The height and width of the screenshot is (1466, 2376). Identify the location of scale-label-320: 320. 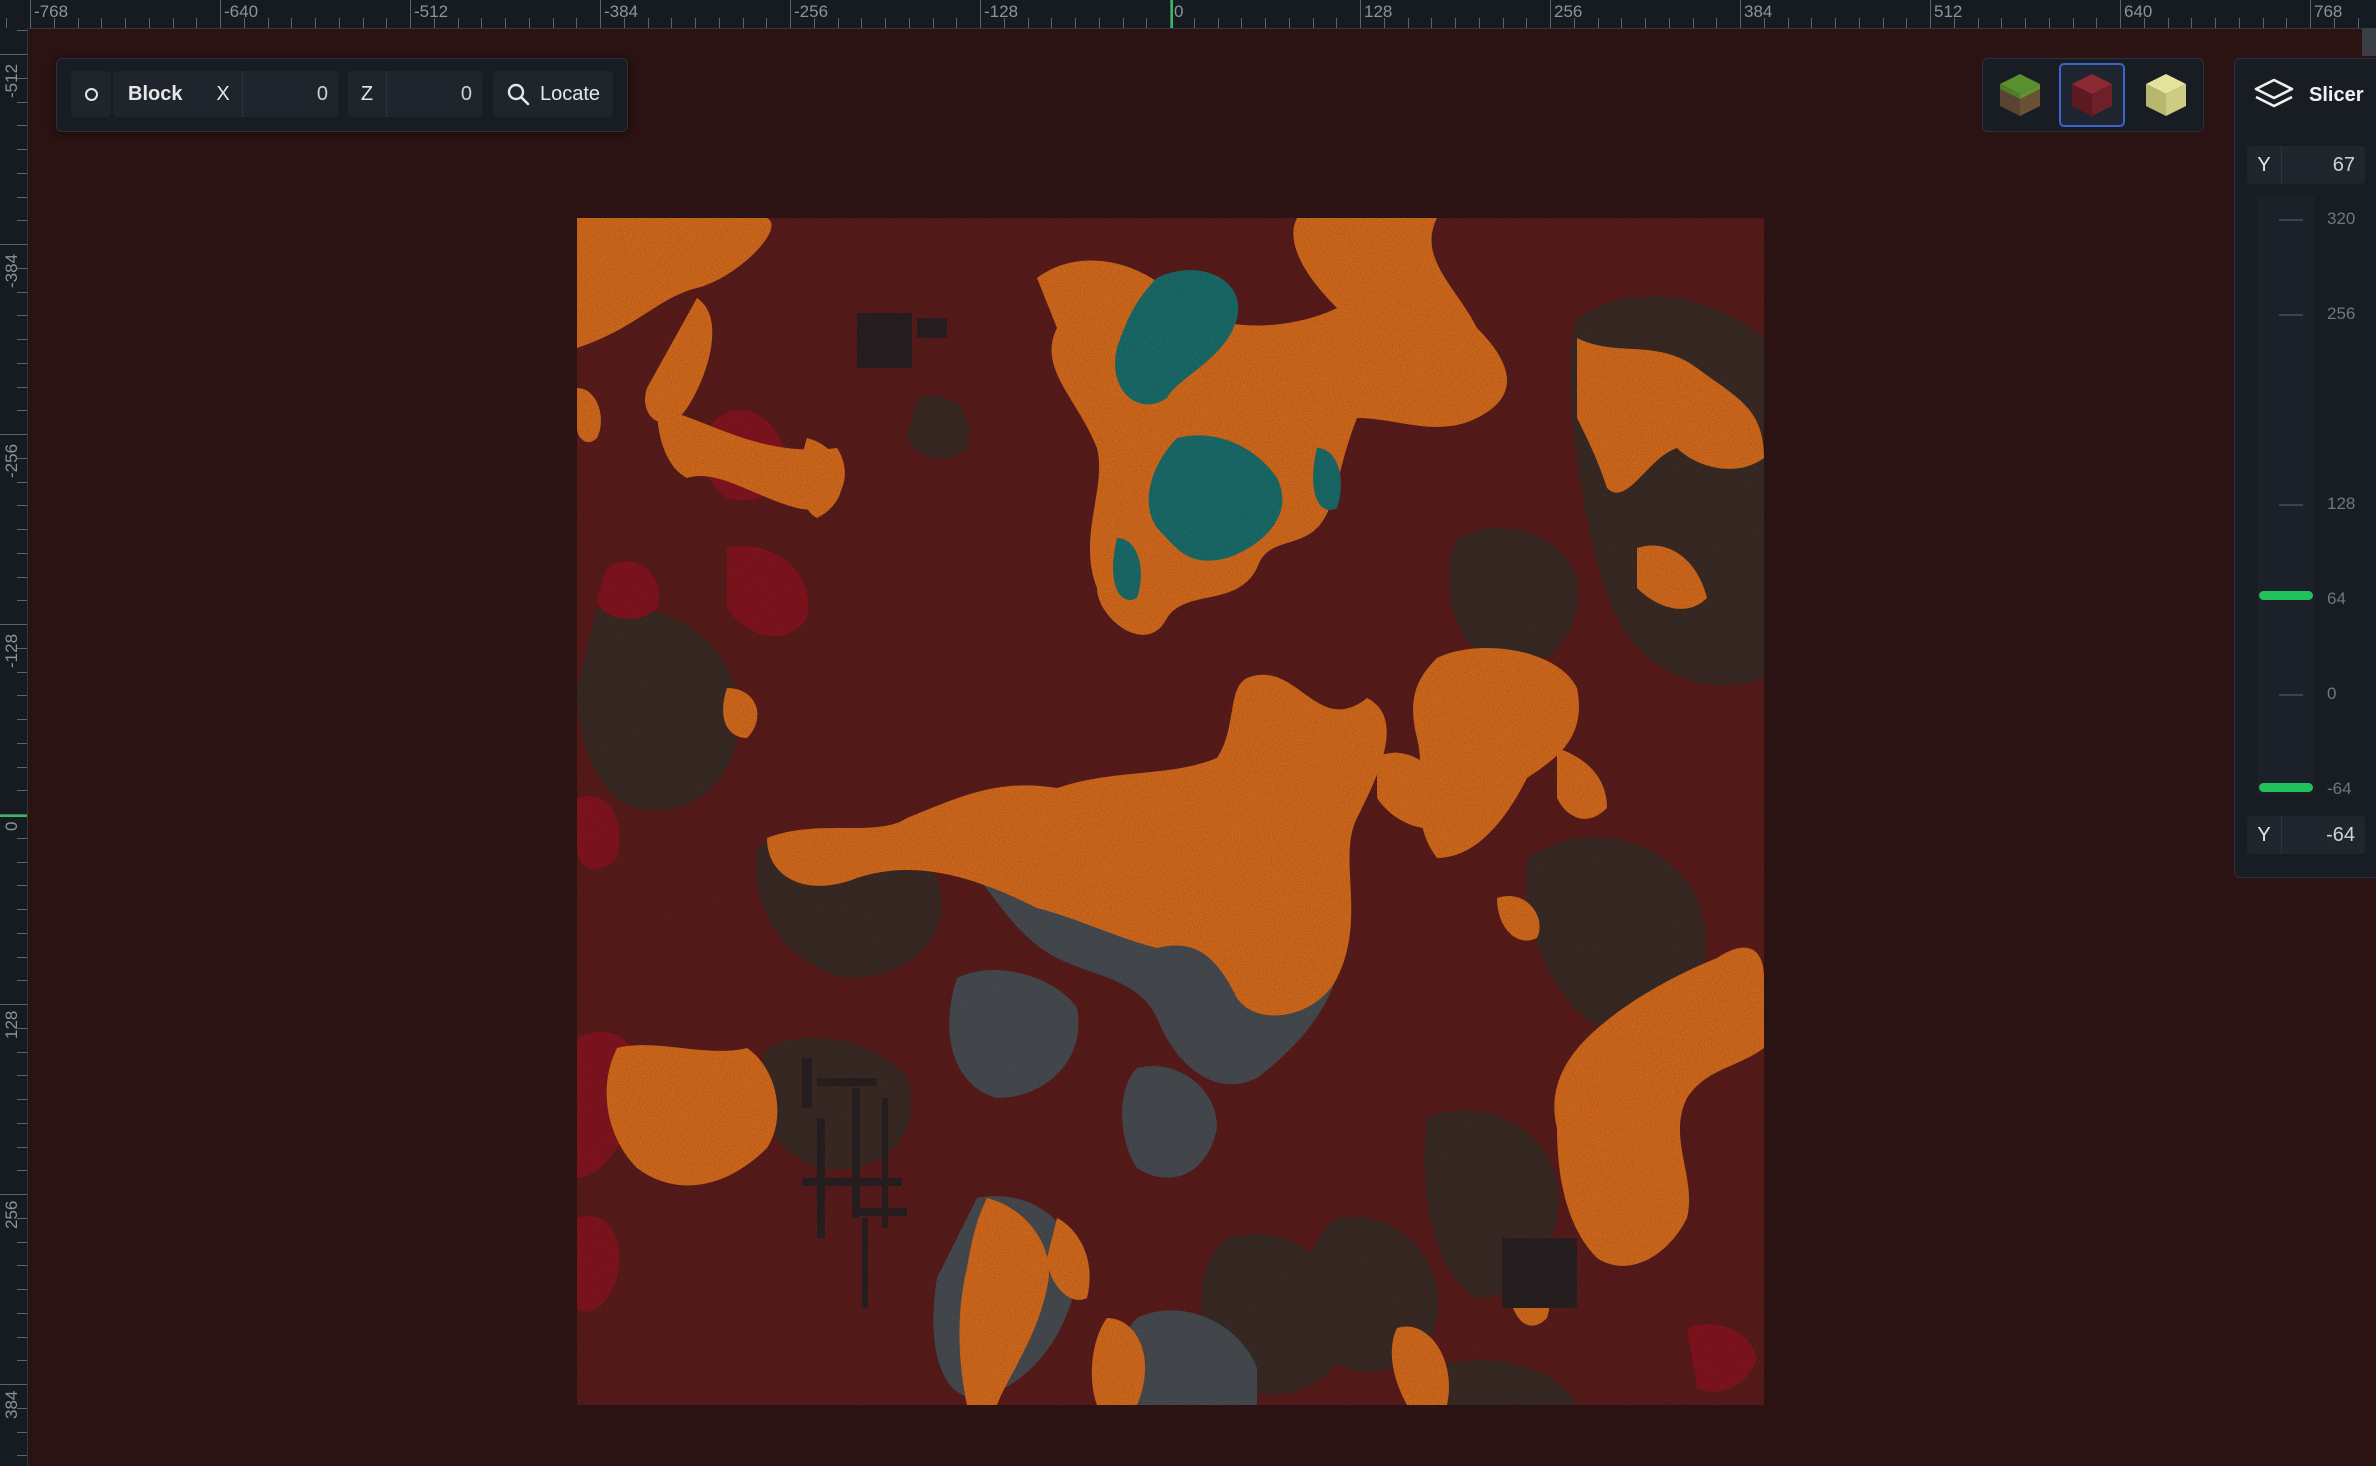
(2341, 218).